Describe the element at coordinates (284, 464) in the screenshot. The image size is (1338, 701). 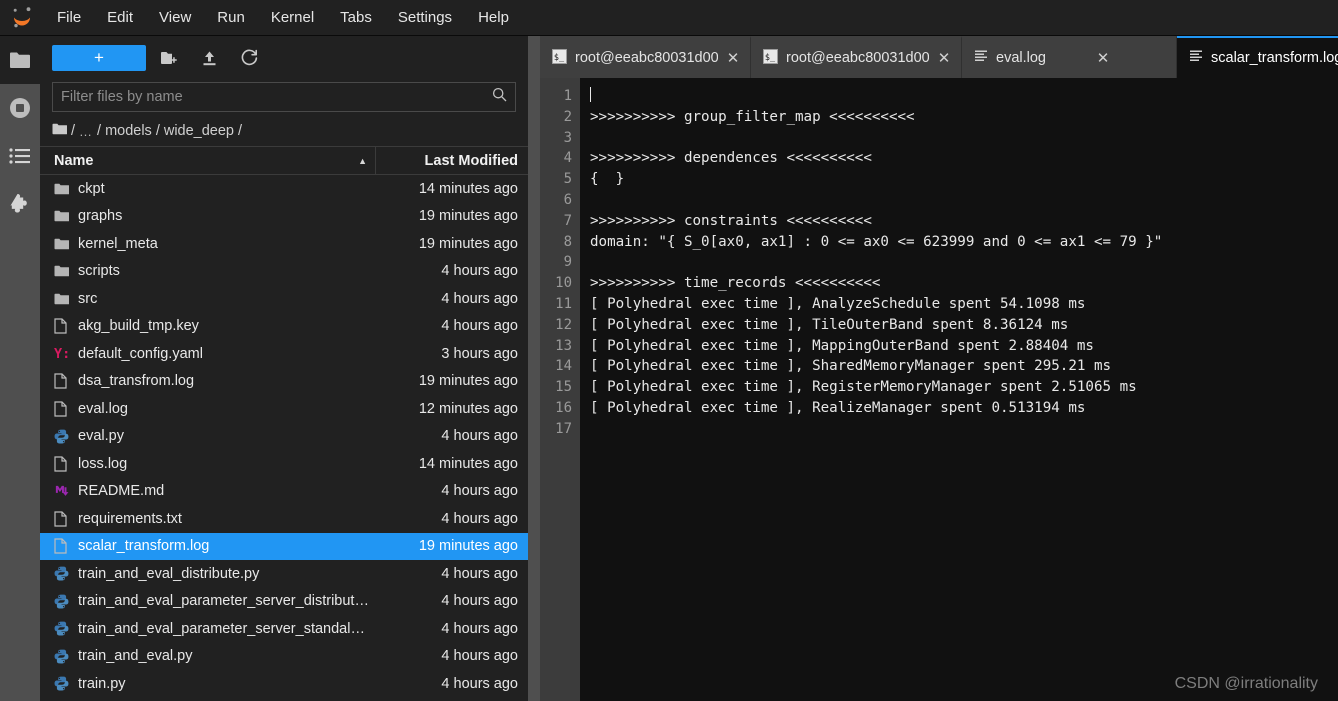
I see `file-row-loss-log: loss.log 14 minutes ago` at that location.